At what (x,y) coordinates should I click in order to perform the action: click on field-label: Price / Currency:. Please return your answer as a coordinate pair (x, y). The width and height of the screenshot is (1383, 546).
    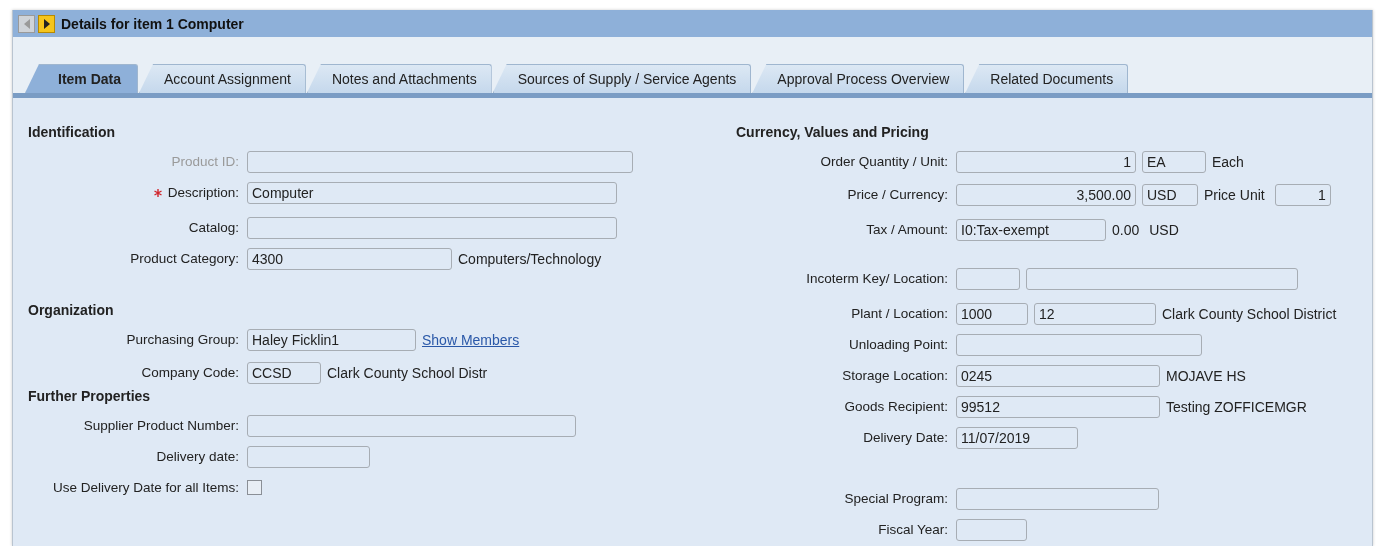
    Looking at the image, I should click on (897, 194).